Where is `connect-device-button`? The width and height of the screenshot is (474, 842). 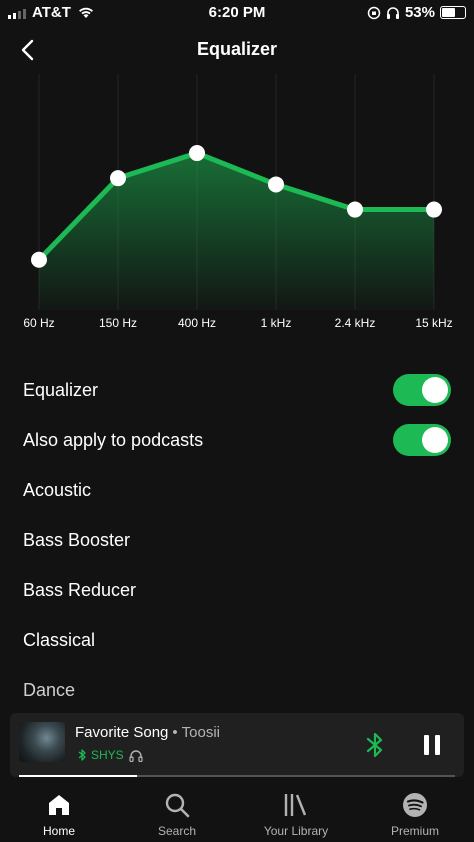
connect-device-button is located at coordinates (375, 745).